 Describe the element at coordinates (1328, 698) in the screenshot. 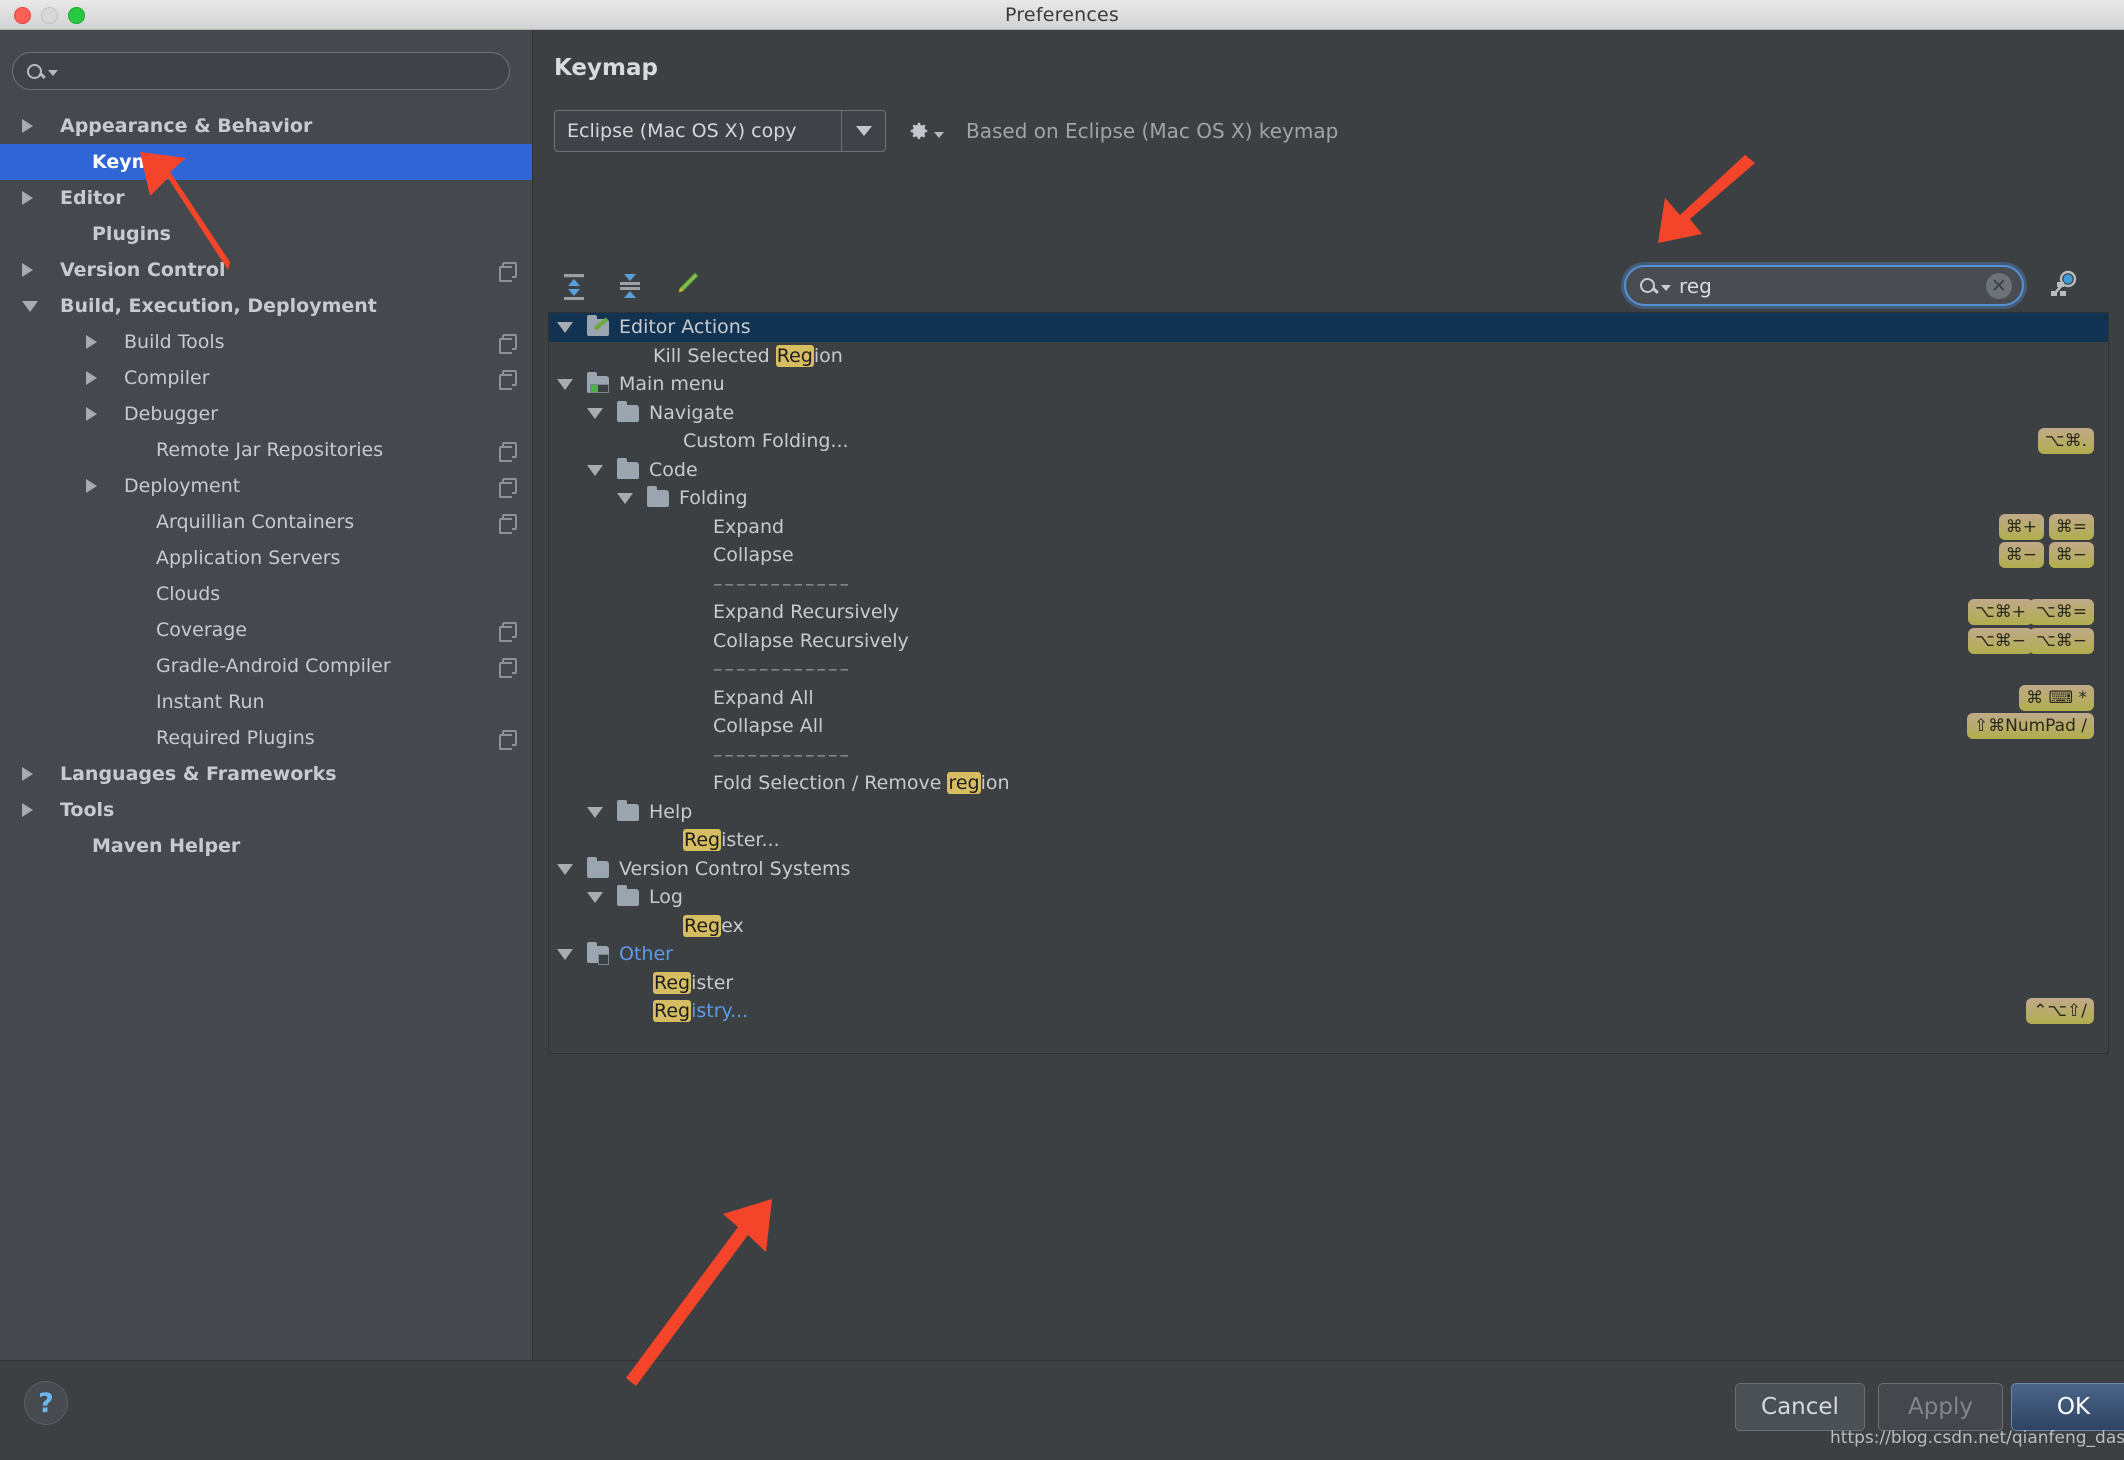

I see `tree-row: Expand All ⌘ ⌨ *` at that location.